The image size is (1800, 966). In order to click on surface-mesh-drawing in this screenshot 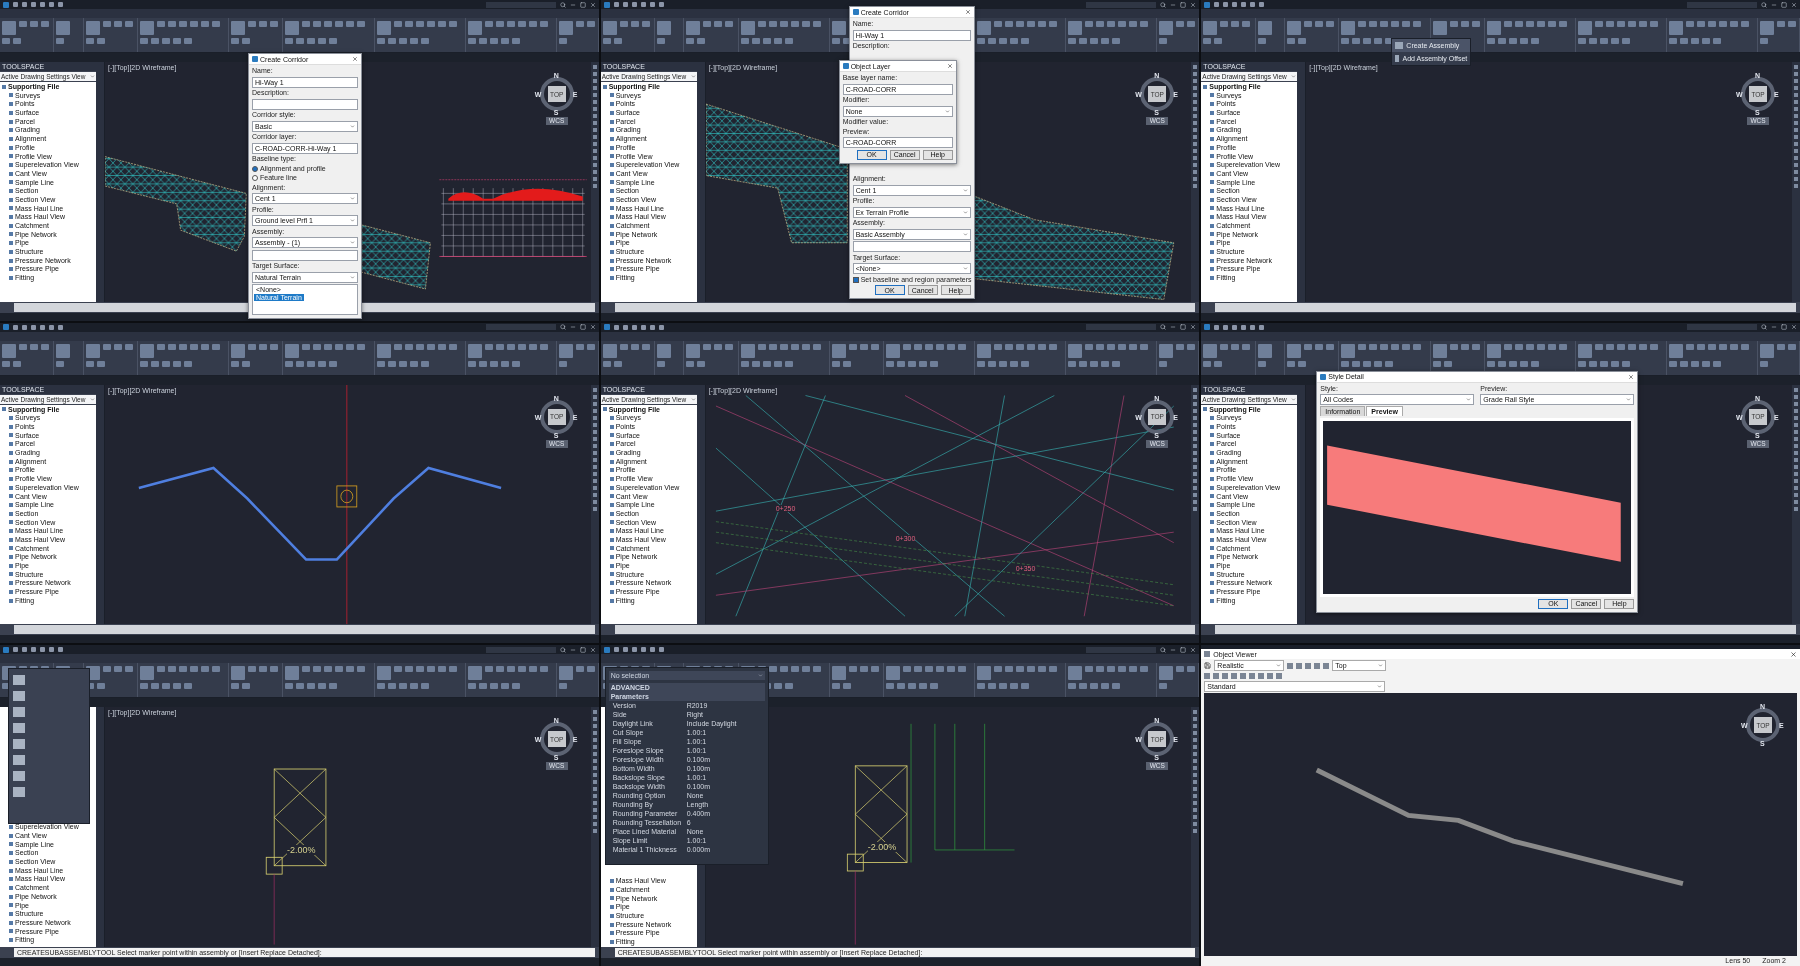, I will do `click(396, 257)`.